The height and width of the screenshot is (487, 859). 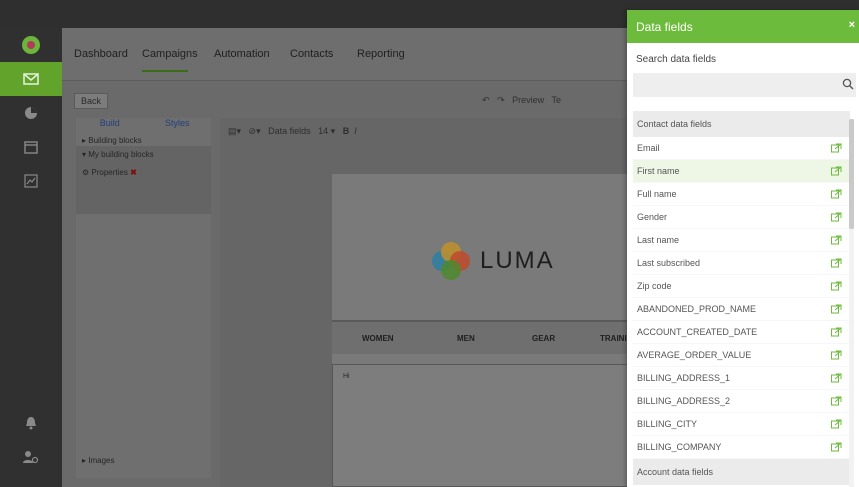 I want to click on data-fields-button: Data fields, so click(x=289, y=131).